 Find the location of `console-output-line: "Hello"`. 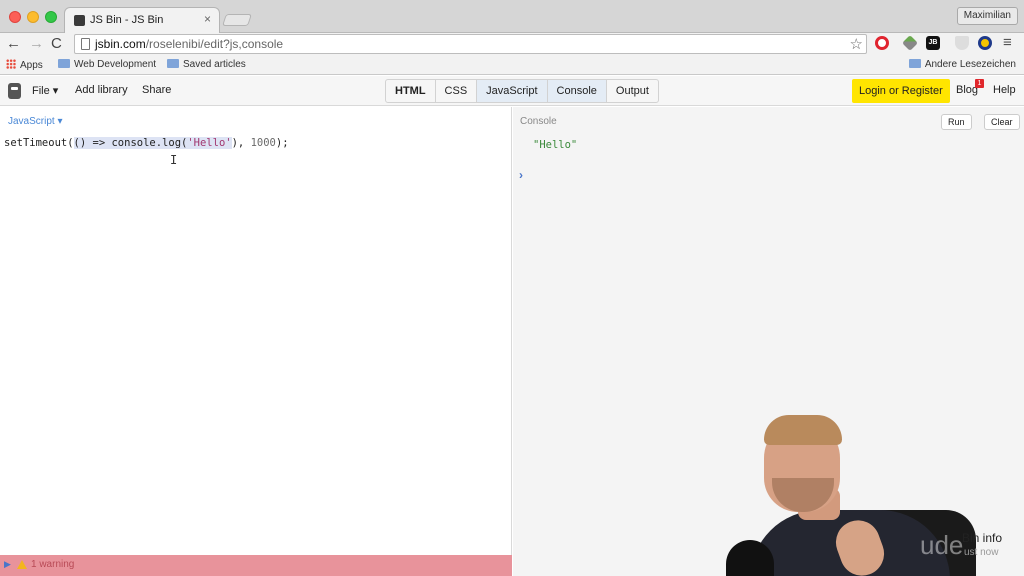

console-output-line: "Hello" is located at coordinates (555, 145).